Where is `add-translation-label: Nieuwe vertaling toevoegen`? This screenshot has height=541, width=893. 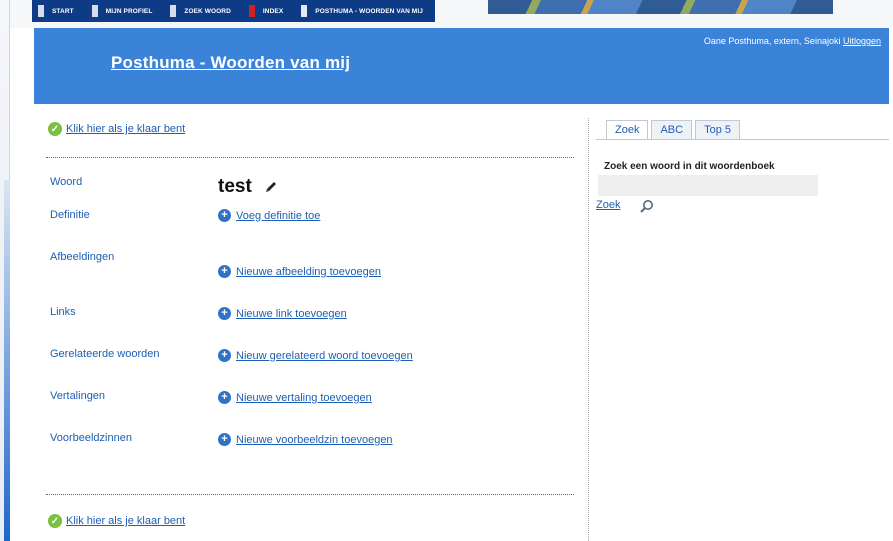
add-translation-label: Nieuwe vertaling toevoegen is located at coordinates (304, 397).